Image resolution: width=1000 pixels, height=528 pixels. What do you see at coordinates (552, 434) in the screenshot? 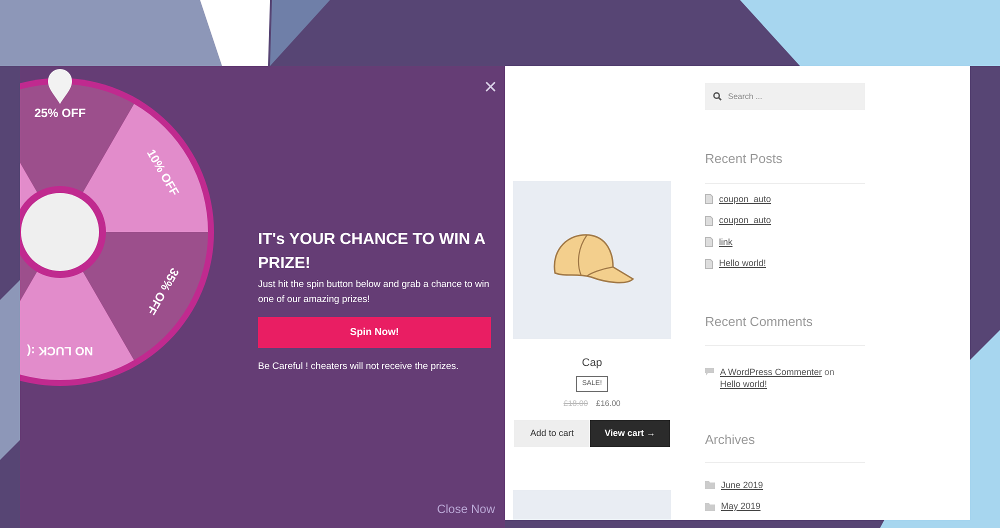
I see `add-to-cart-button: Add to cart` at bounding box center [552, 434].